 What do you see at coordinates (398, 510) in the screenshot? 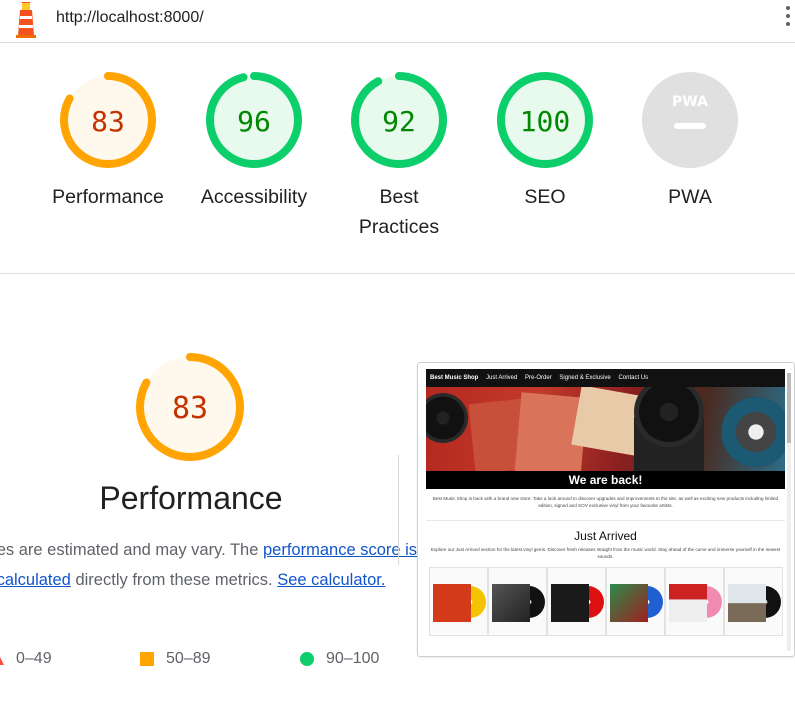
I see `vertical-separator` at bounding box center [398, 510].